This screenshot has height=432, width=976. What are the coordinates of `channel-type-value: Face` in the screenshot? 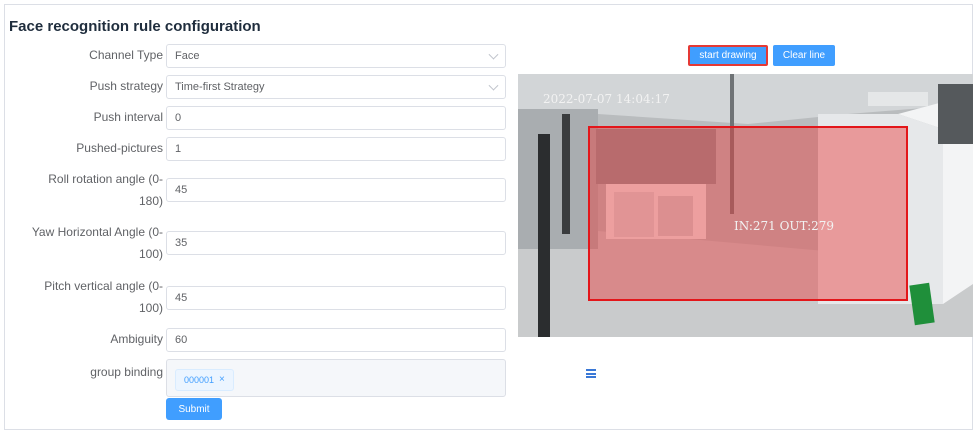 It's located at (187, 56).